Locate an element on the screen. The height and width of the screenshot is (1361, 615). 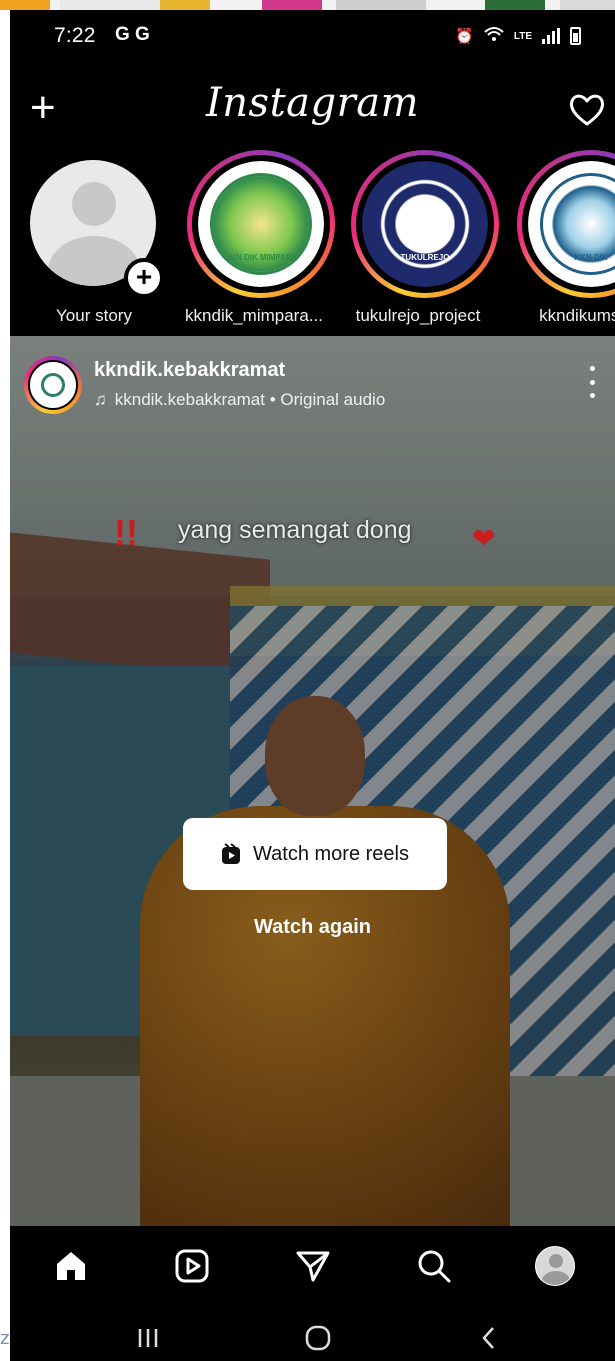
story-label: Your story is located at coordinates (94, 315).